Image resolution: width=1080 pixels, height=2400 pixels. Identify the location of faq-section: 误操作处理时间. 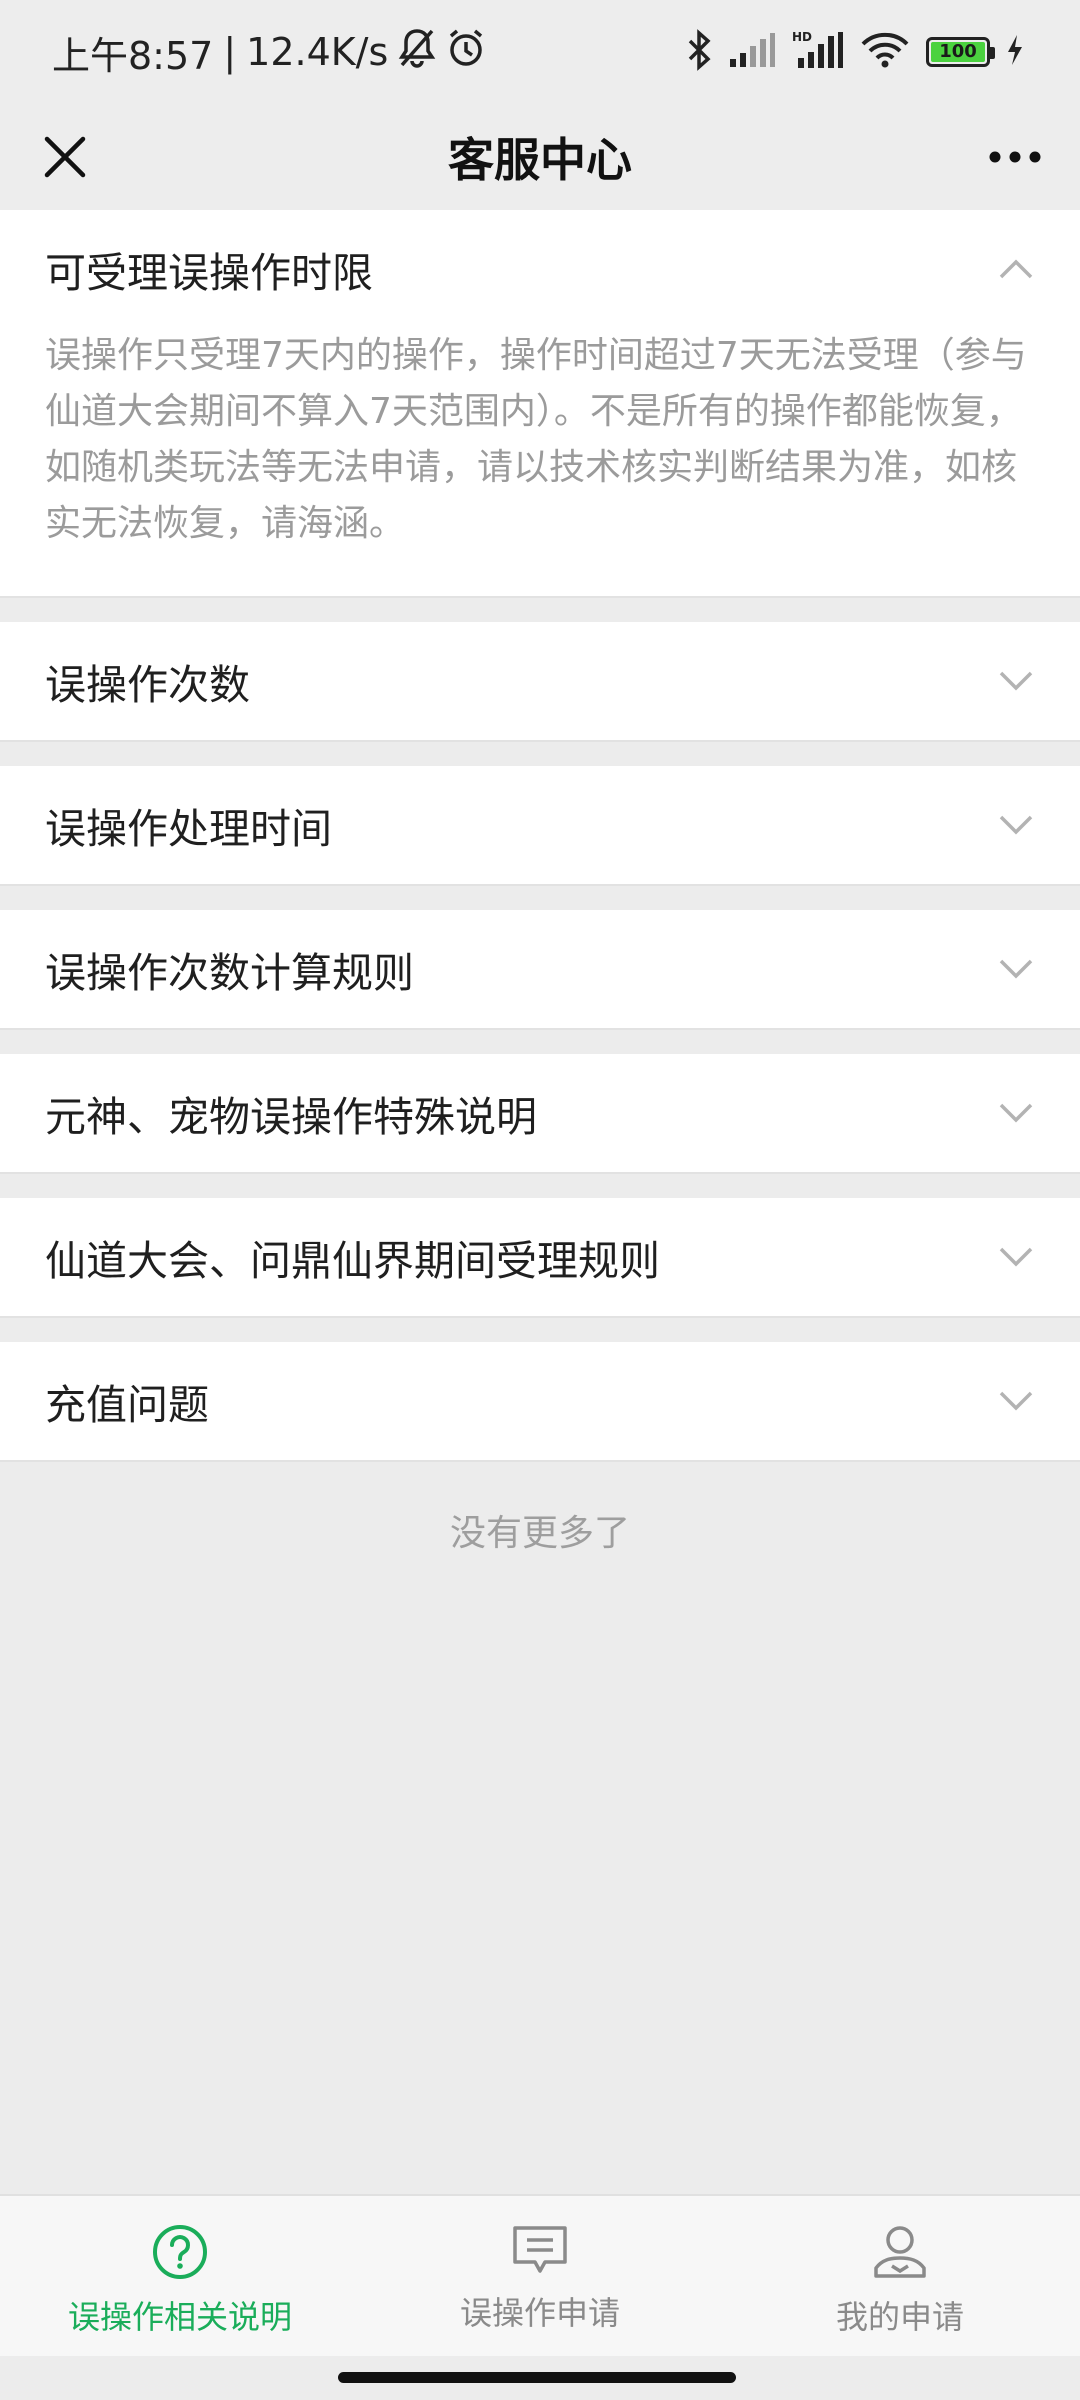
(540, 826).